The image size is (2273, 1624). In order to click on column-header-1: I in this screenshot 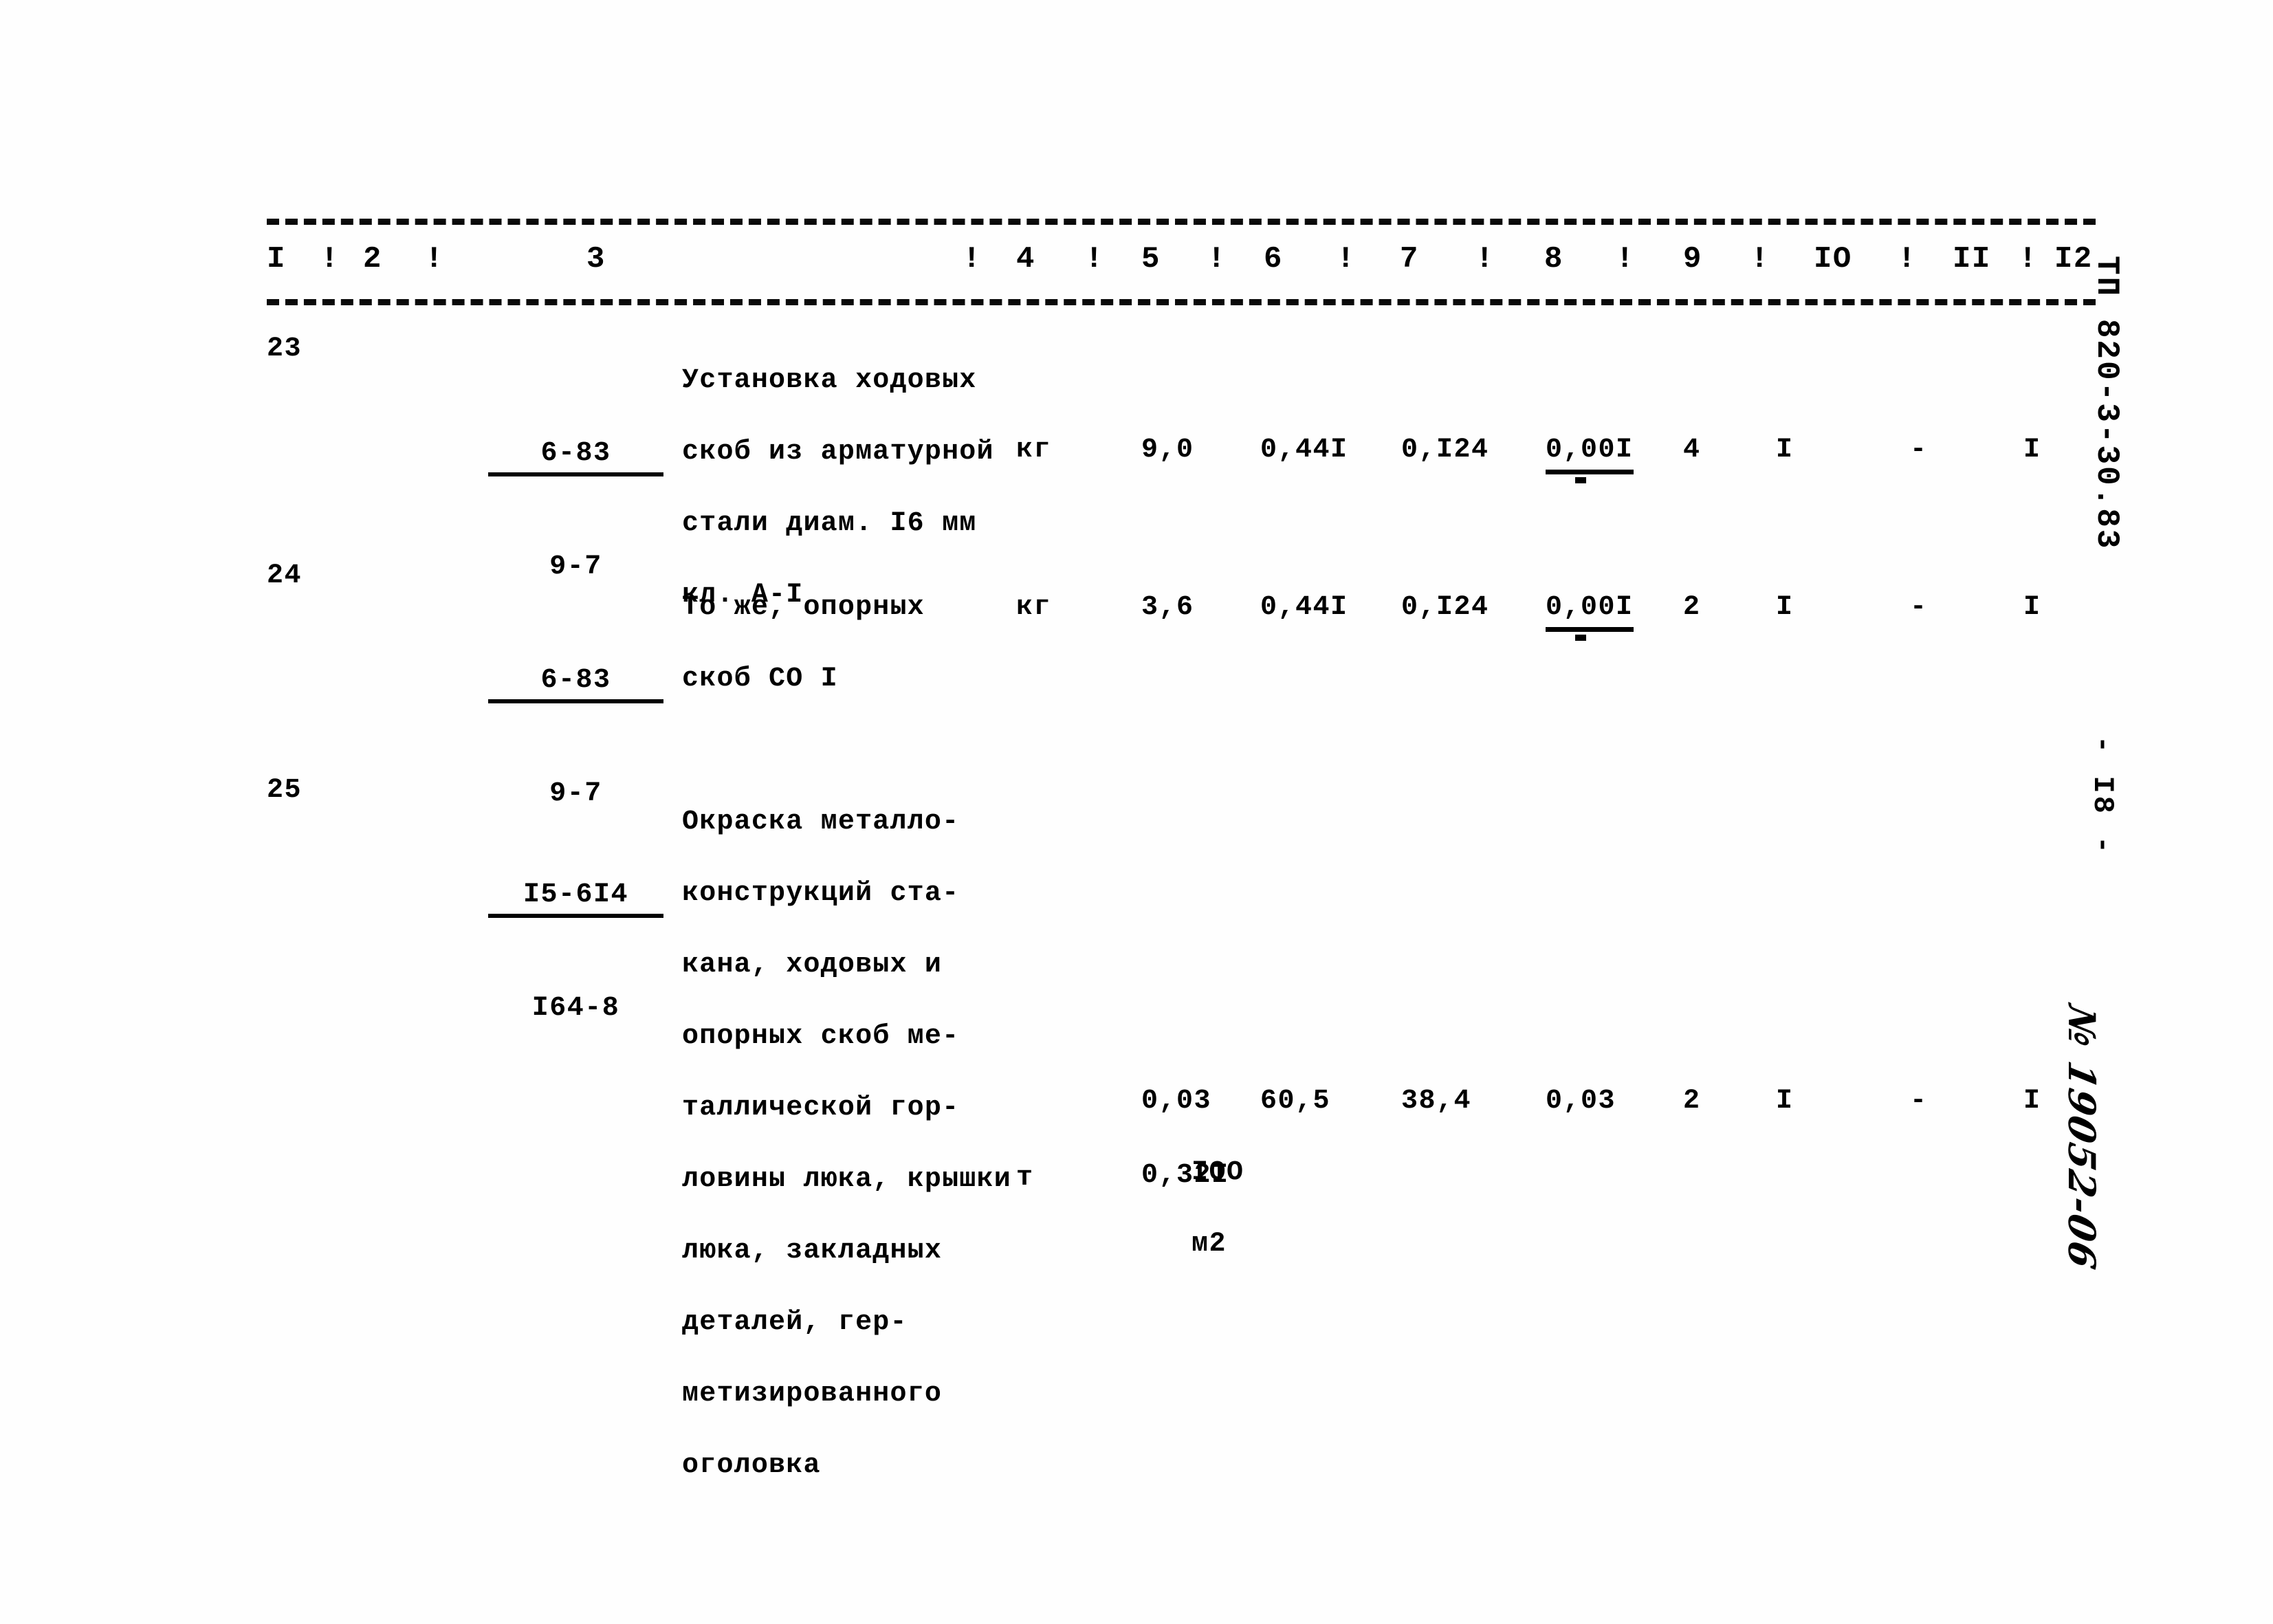, I will do `click(276, 259)`.